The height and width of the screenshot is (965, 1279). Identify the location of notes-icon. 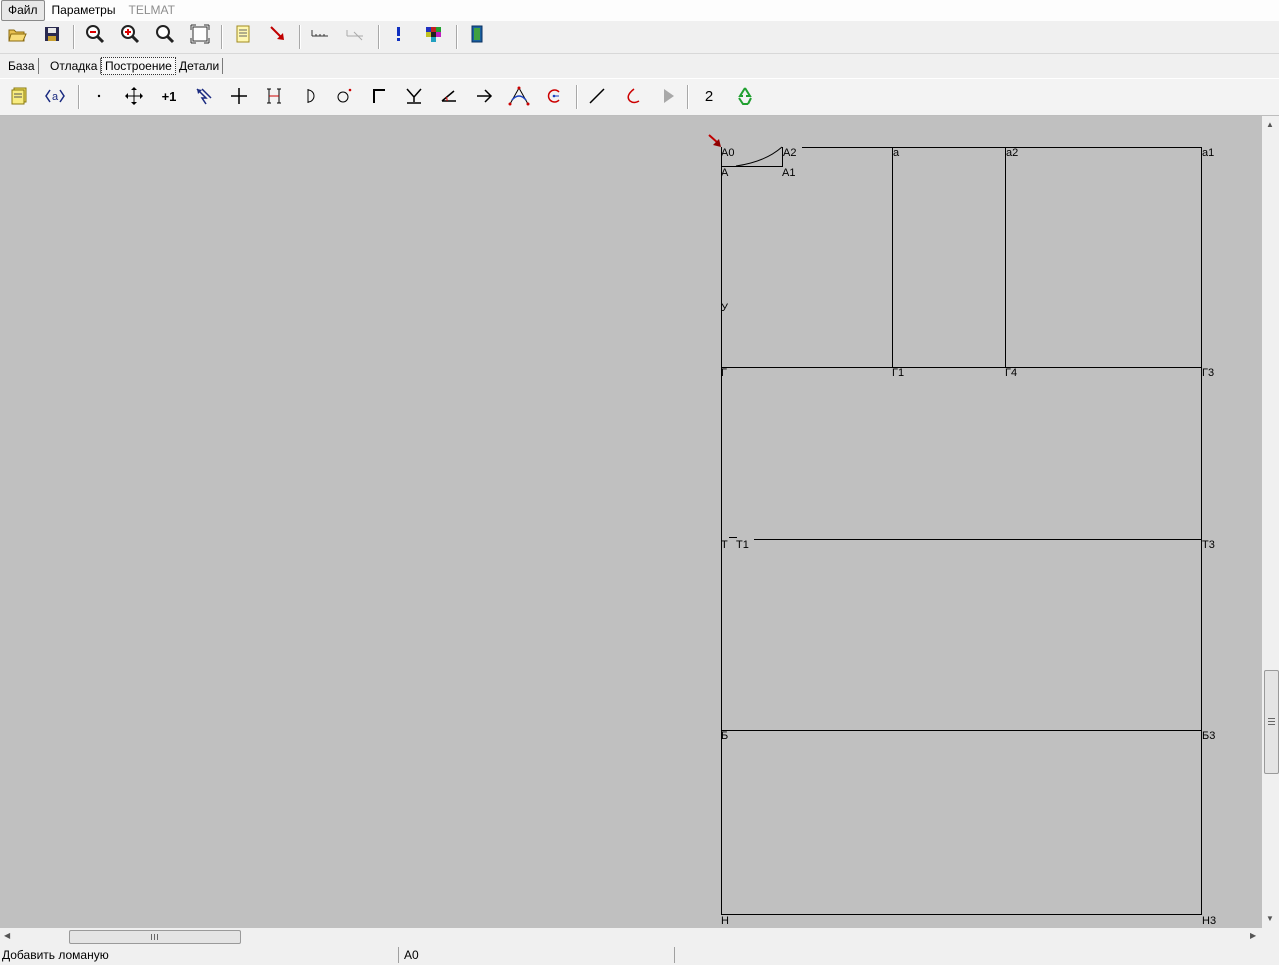
(20, 96).